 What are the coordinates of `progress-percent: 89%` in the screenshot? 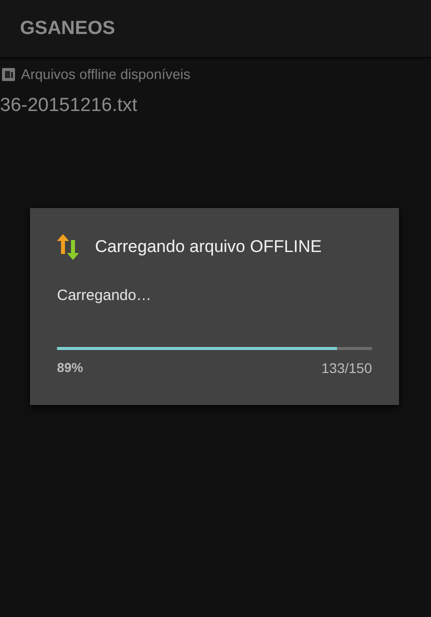 It's located at (70, 368).